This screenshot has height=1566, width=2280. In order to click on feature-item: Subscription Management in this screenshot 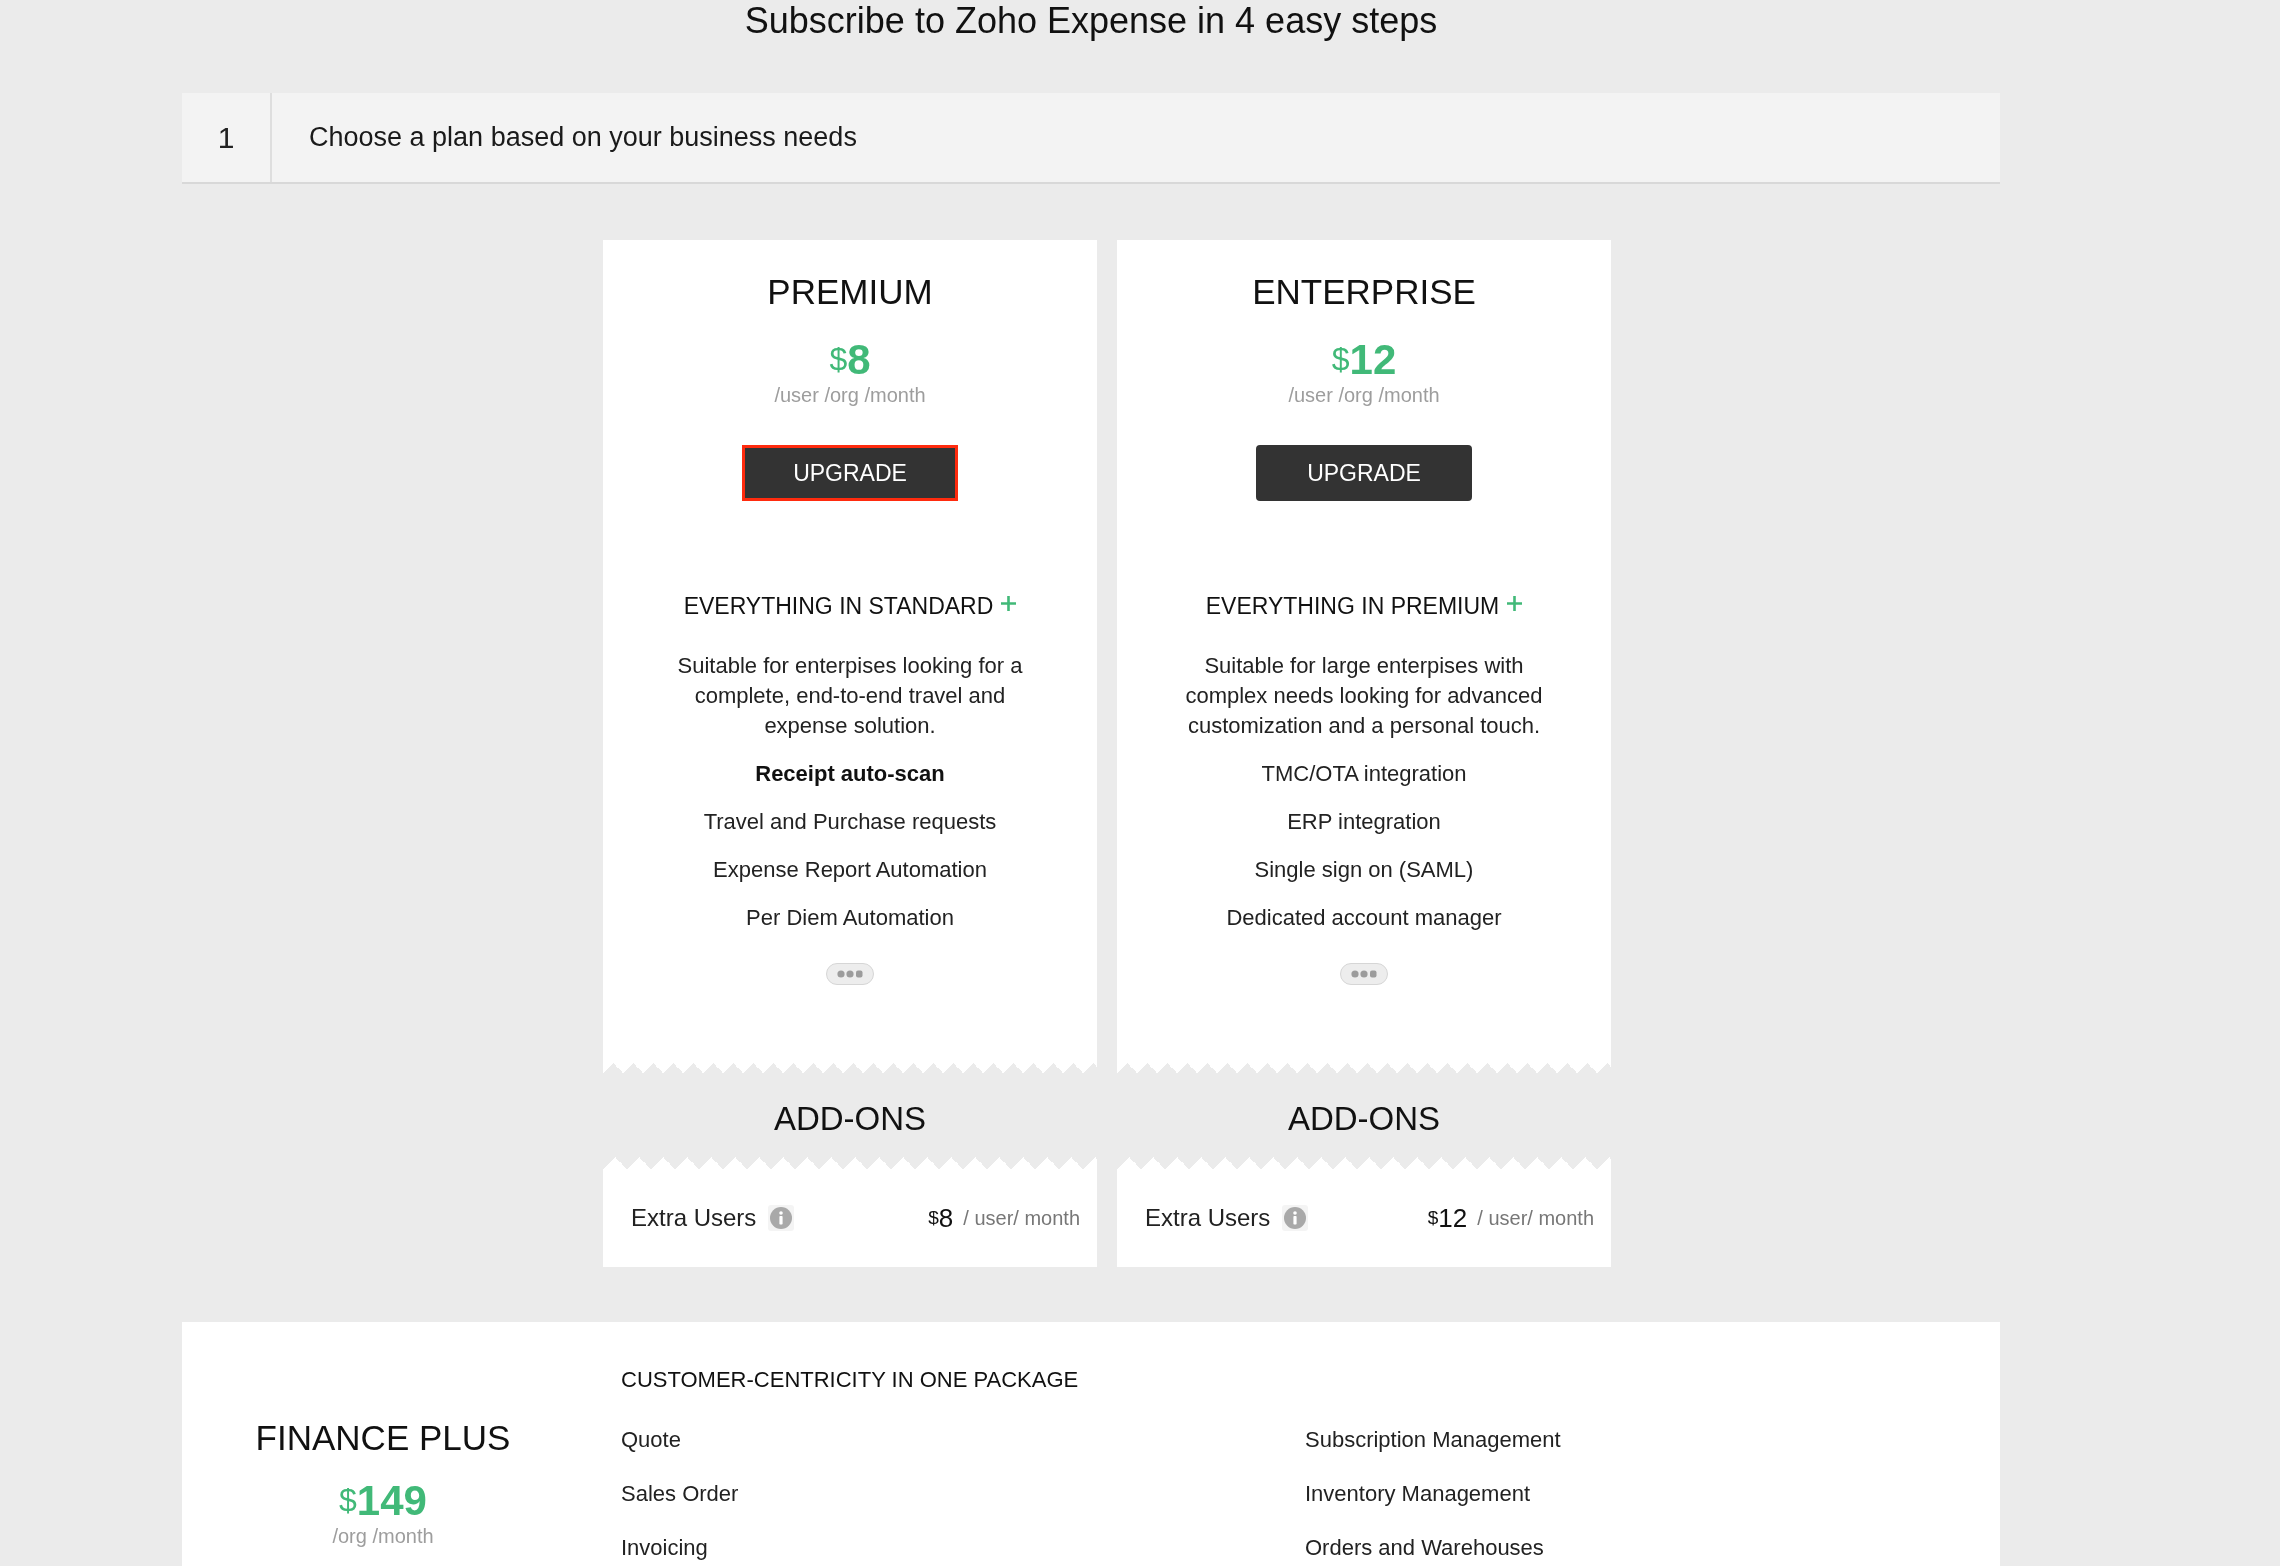, I will do `click(1433, 1440)`.